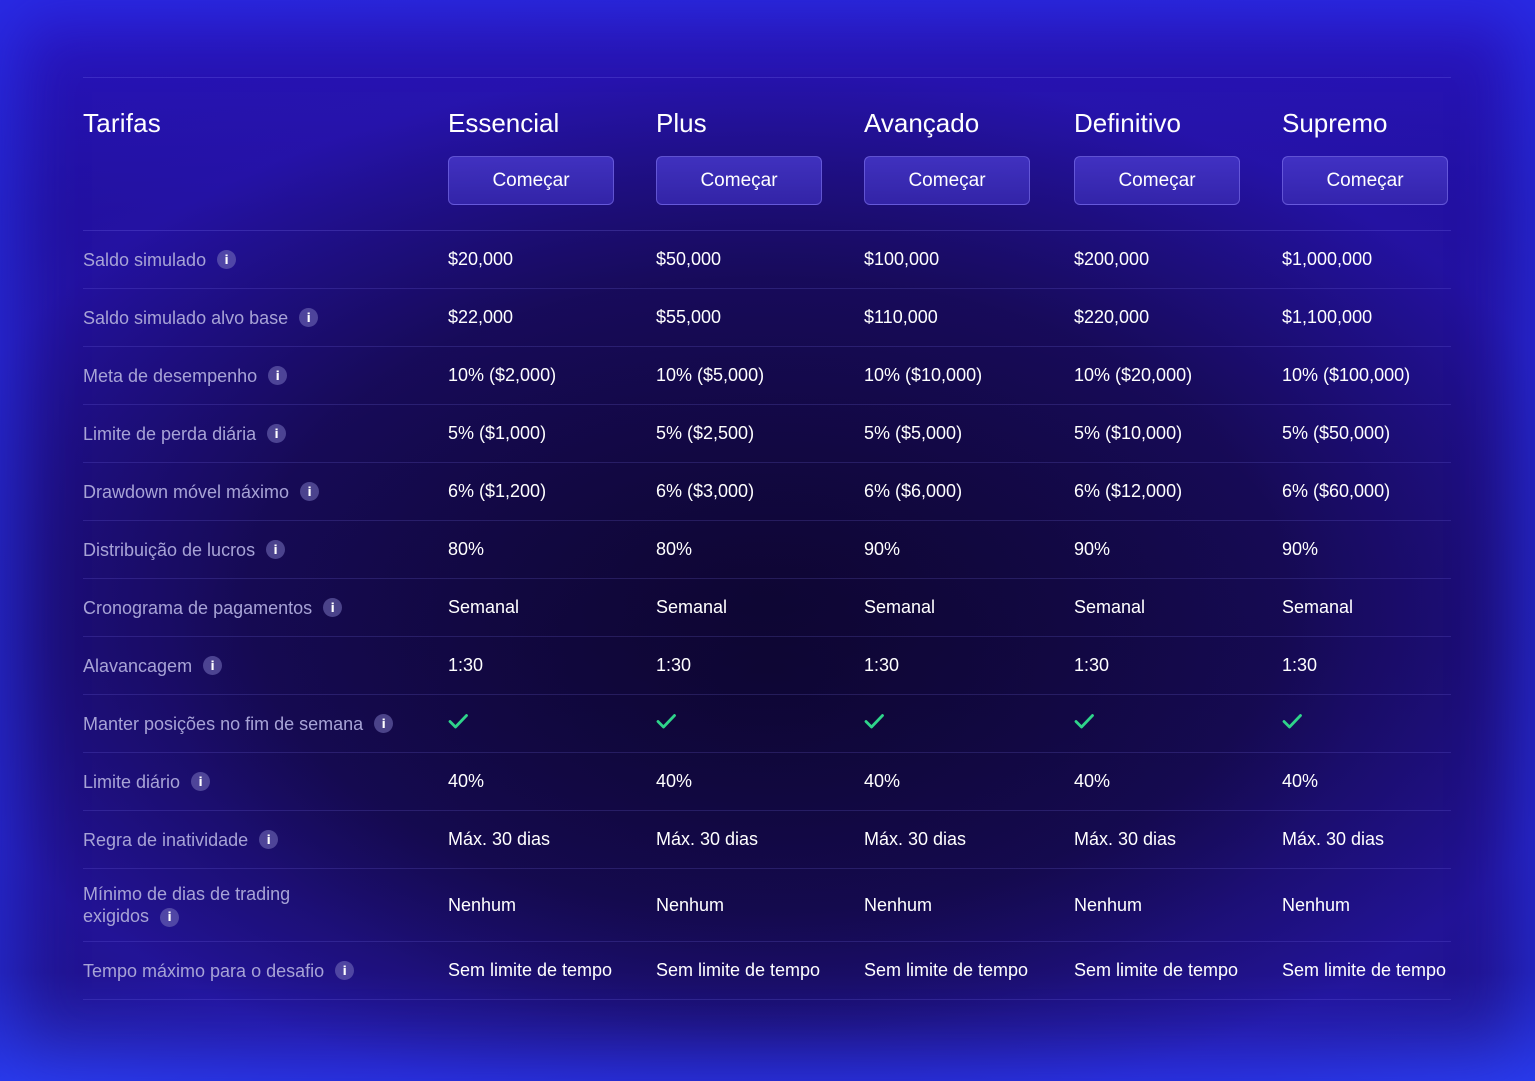 The height and width of the screenshot is (1081, 1535). I want to click on row-label: Saldo simulado alvo base i, so click(265, 318).